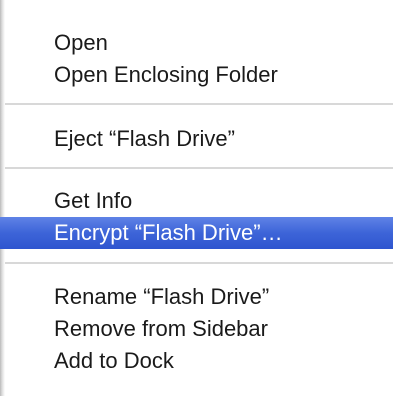 The width and height of the screenshot is (393, 396). What do you see at coordinates (196, 75) in the screenshot?
I see `menu-item-open-enclosing-folder: Open Enclosing Folder` at bounding box center [196, 75].